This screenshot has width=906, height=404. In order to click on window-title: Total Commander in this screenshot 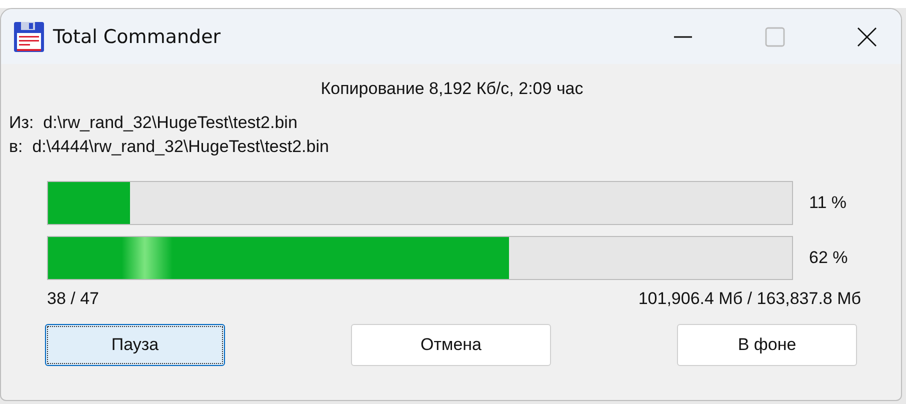, I will do `click(137, 37)`.